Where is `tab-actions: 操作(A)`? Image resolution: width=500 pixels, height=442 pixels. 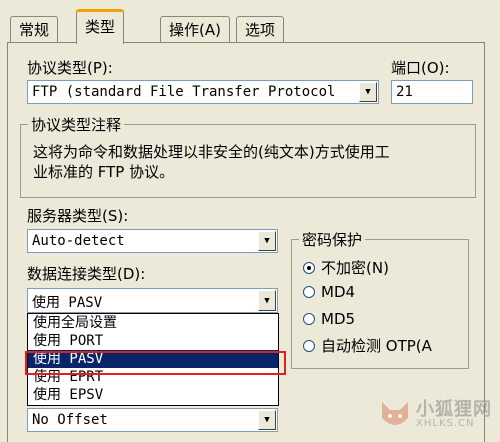
tab-actions: 操作(A) is located at coordinates (195, 29).